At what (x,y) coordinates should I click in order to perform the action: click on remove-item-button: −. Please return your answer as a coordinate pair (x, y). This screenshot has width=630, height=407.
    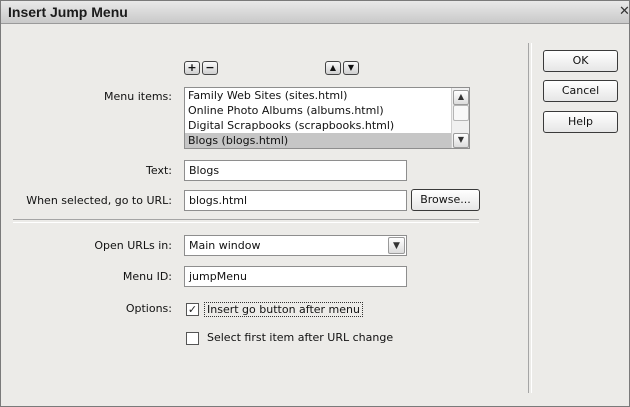
    Looking at the image, I should click on (210, 68).